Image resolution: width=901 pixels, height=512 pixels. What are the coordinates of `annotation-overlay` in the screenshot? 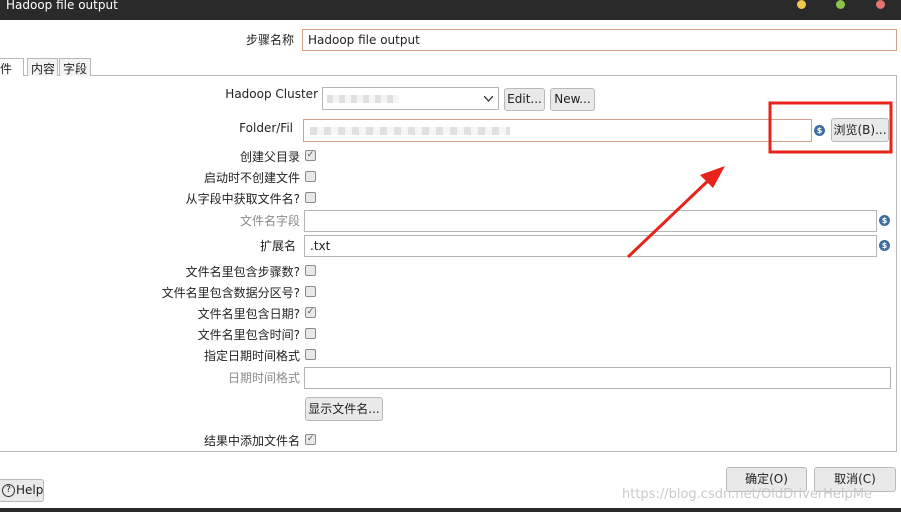 It's located at (759, 180).